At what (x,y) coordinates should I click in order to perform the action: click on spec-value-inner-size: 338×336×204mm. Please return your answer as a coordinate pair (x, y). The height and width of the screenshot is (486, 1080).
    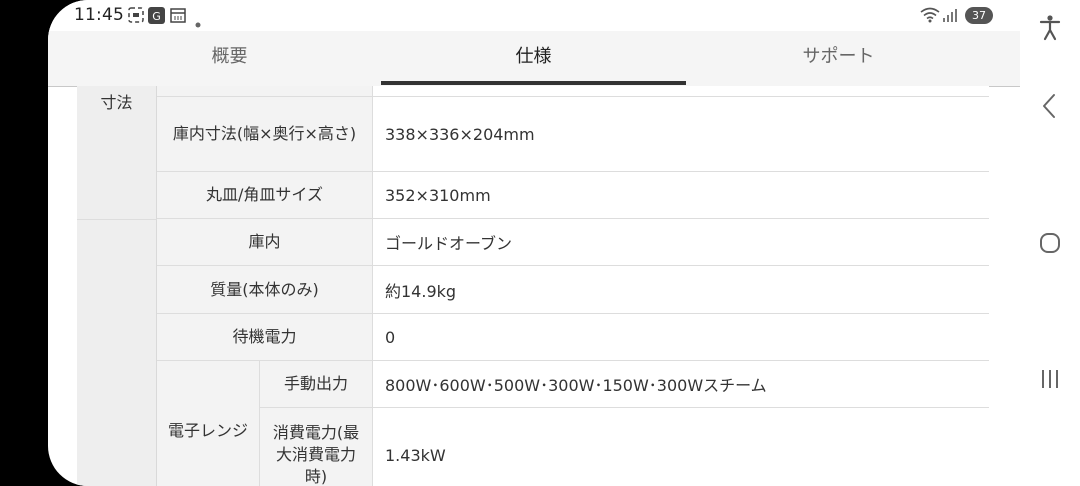
    Looking at the image, I should click on (681, 134).